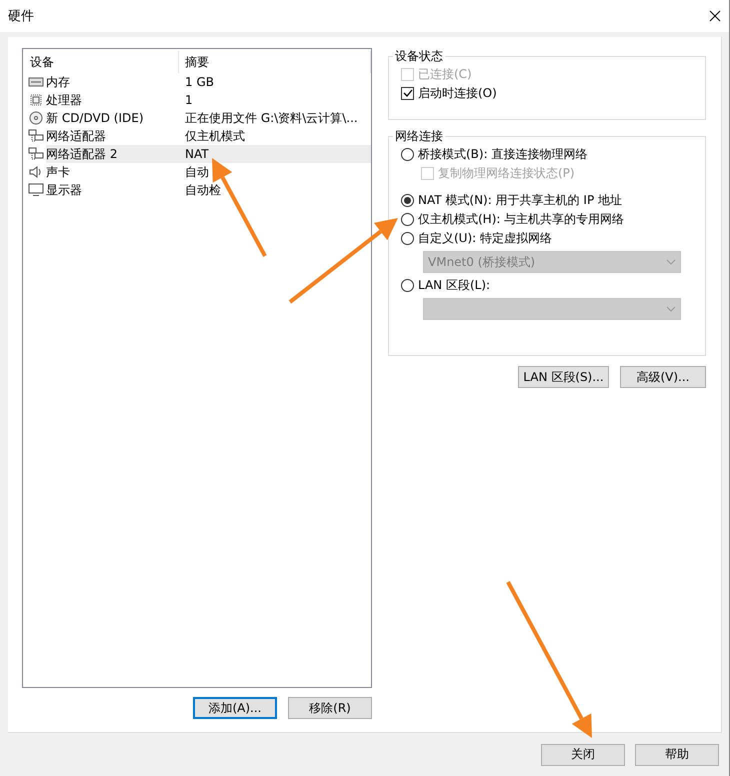 The height and width of the screenshot is (776, 730). Describe the element at coordinates (275, 154) in the screenshot. I see `device-summary: NAT` at that location.